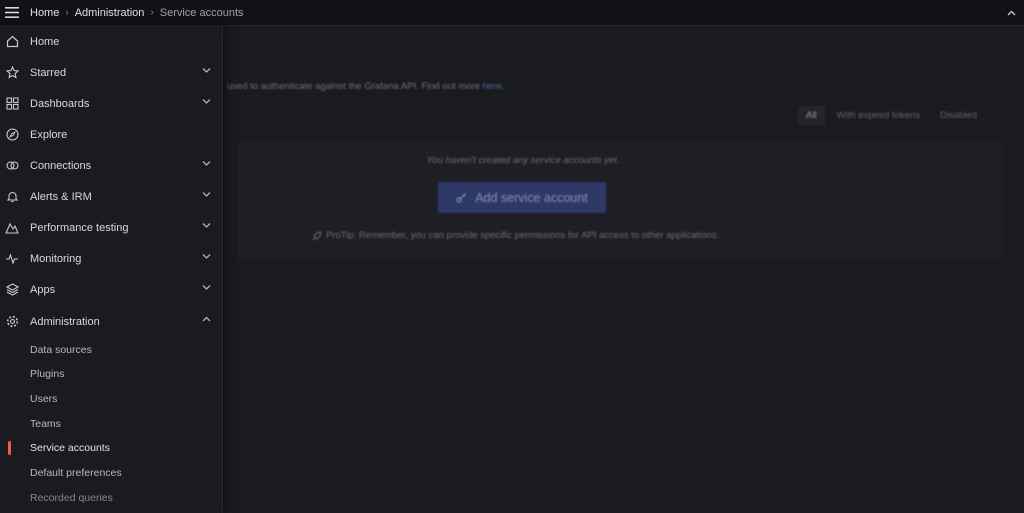 The width and height of the screenshot is (1024, 513). I want to click on sidebar-subitem-service-accounts: Service accounts, so click(111, 448).